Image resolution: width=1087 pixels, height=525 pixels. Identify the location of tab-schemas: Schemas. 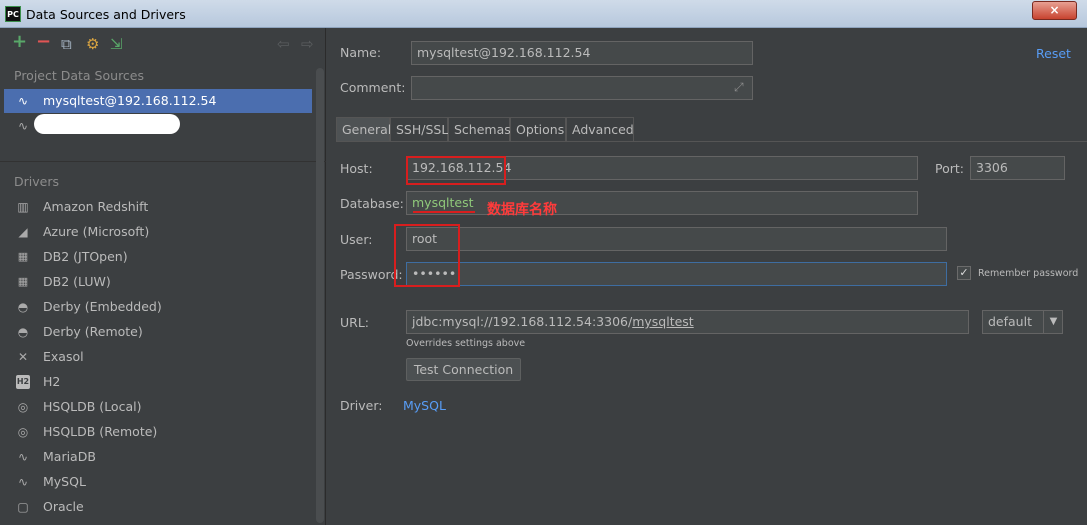
(479, 129).